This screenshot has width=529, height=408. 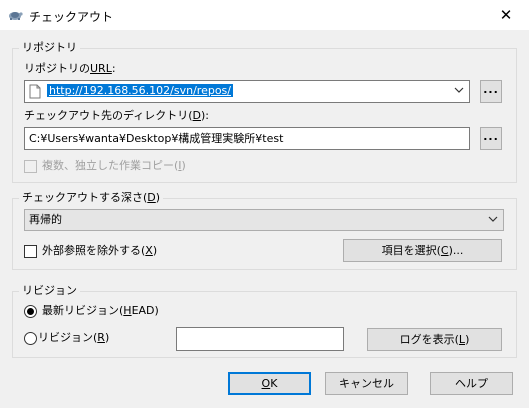 I want to click on url-combobox: http://192.168.56.102/svn/repos/, so click(x=247, y=91).